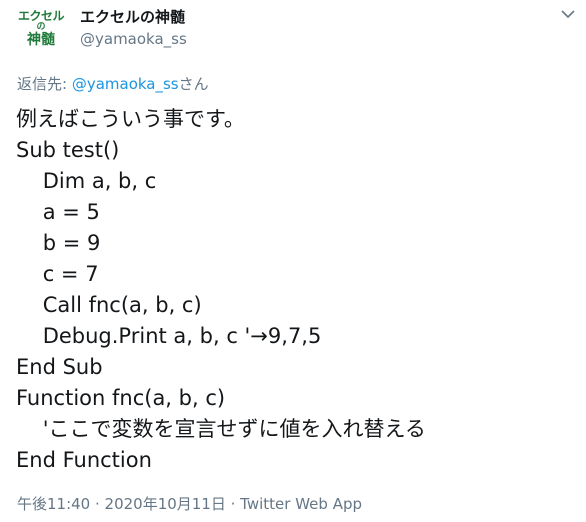 This screenshot has height=522, width=586. Describe the element at coordinates (132, 16) in the screenshot. I see `display-name: エクセルの神髄` at that location.